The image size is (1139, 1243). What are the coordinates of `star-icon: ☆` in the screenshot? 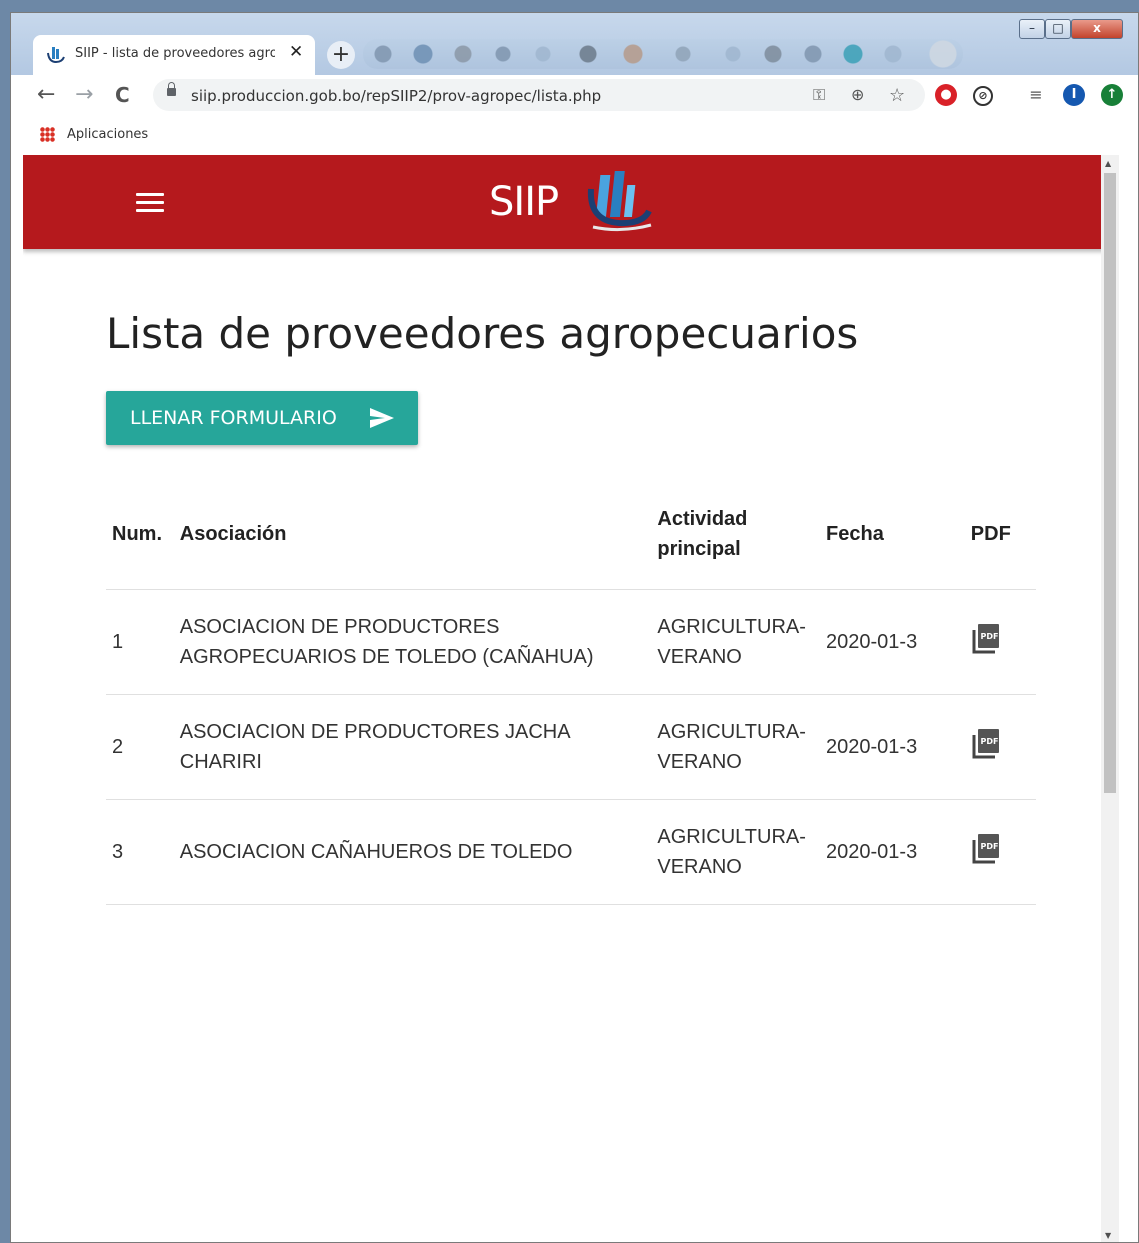 It's located at (897, 95).